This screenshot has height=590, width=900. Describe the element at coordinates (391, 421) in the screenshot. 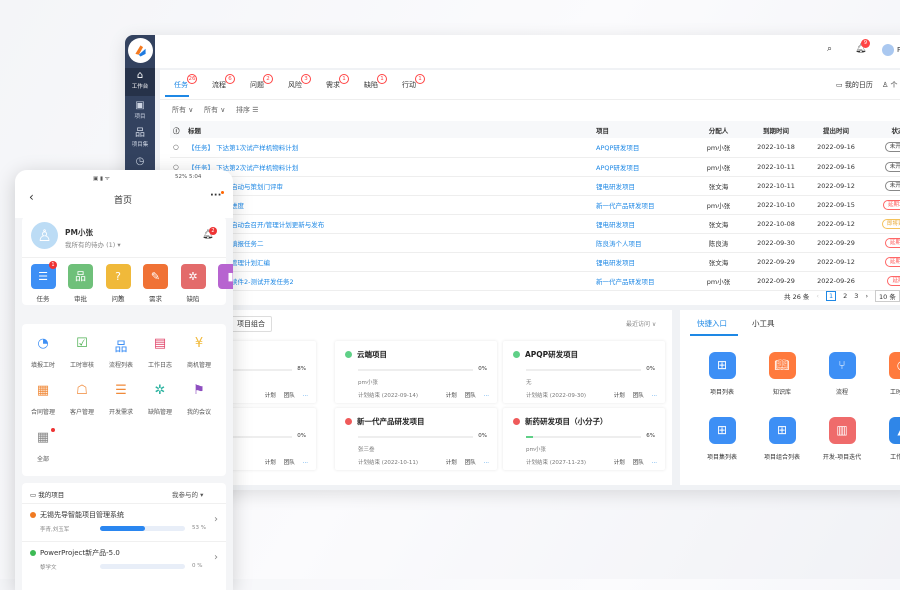

I see `project-name: 新一代产品研发项目` at that location.